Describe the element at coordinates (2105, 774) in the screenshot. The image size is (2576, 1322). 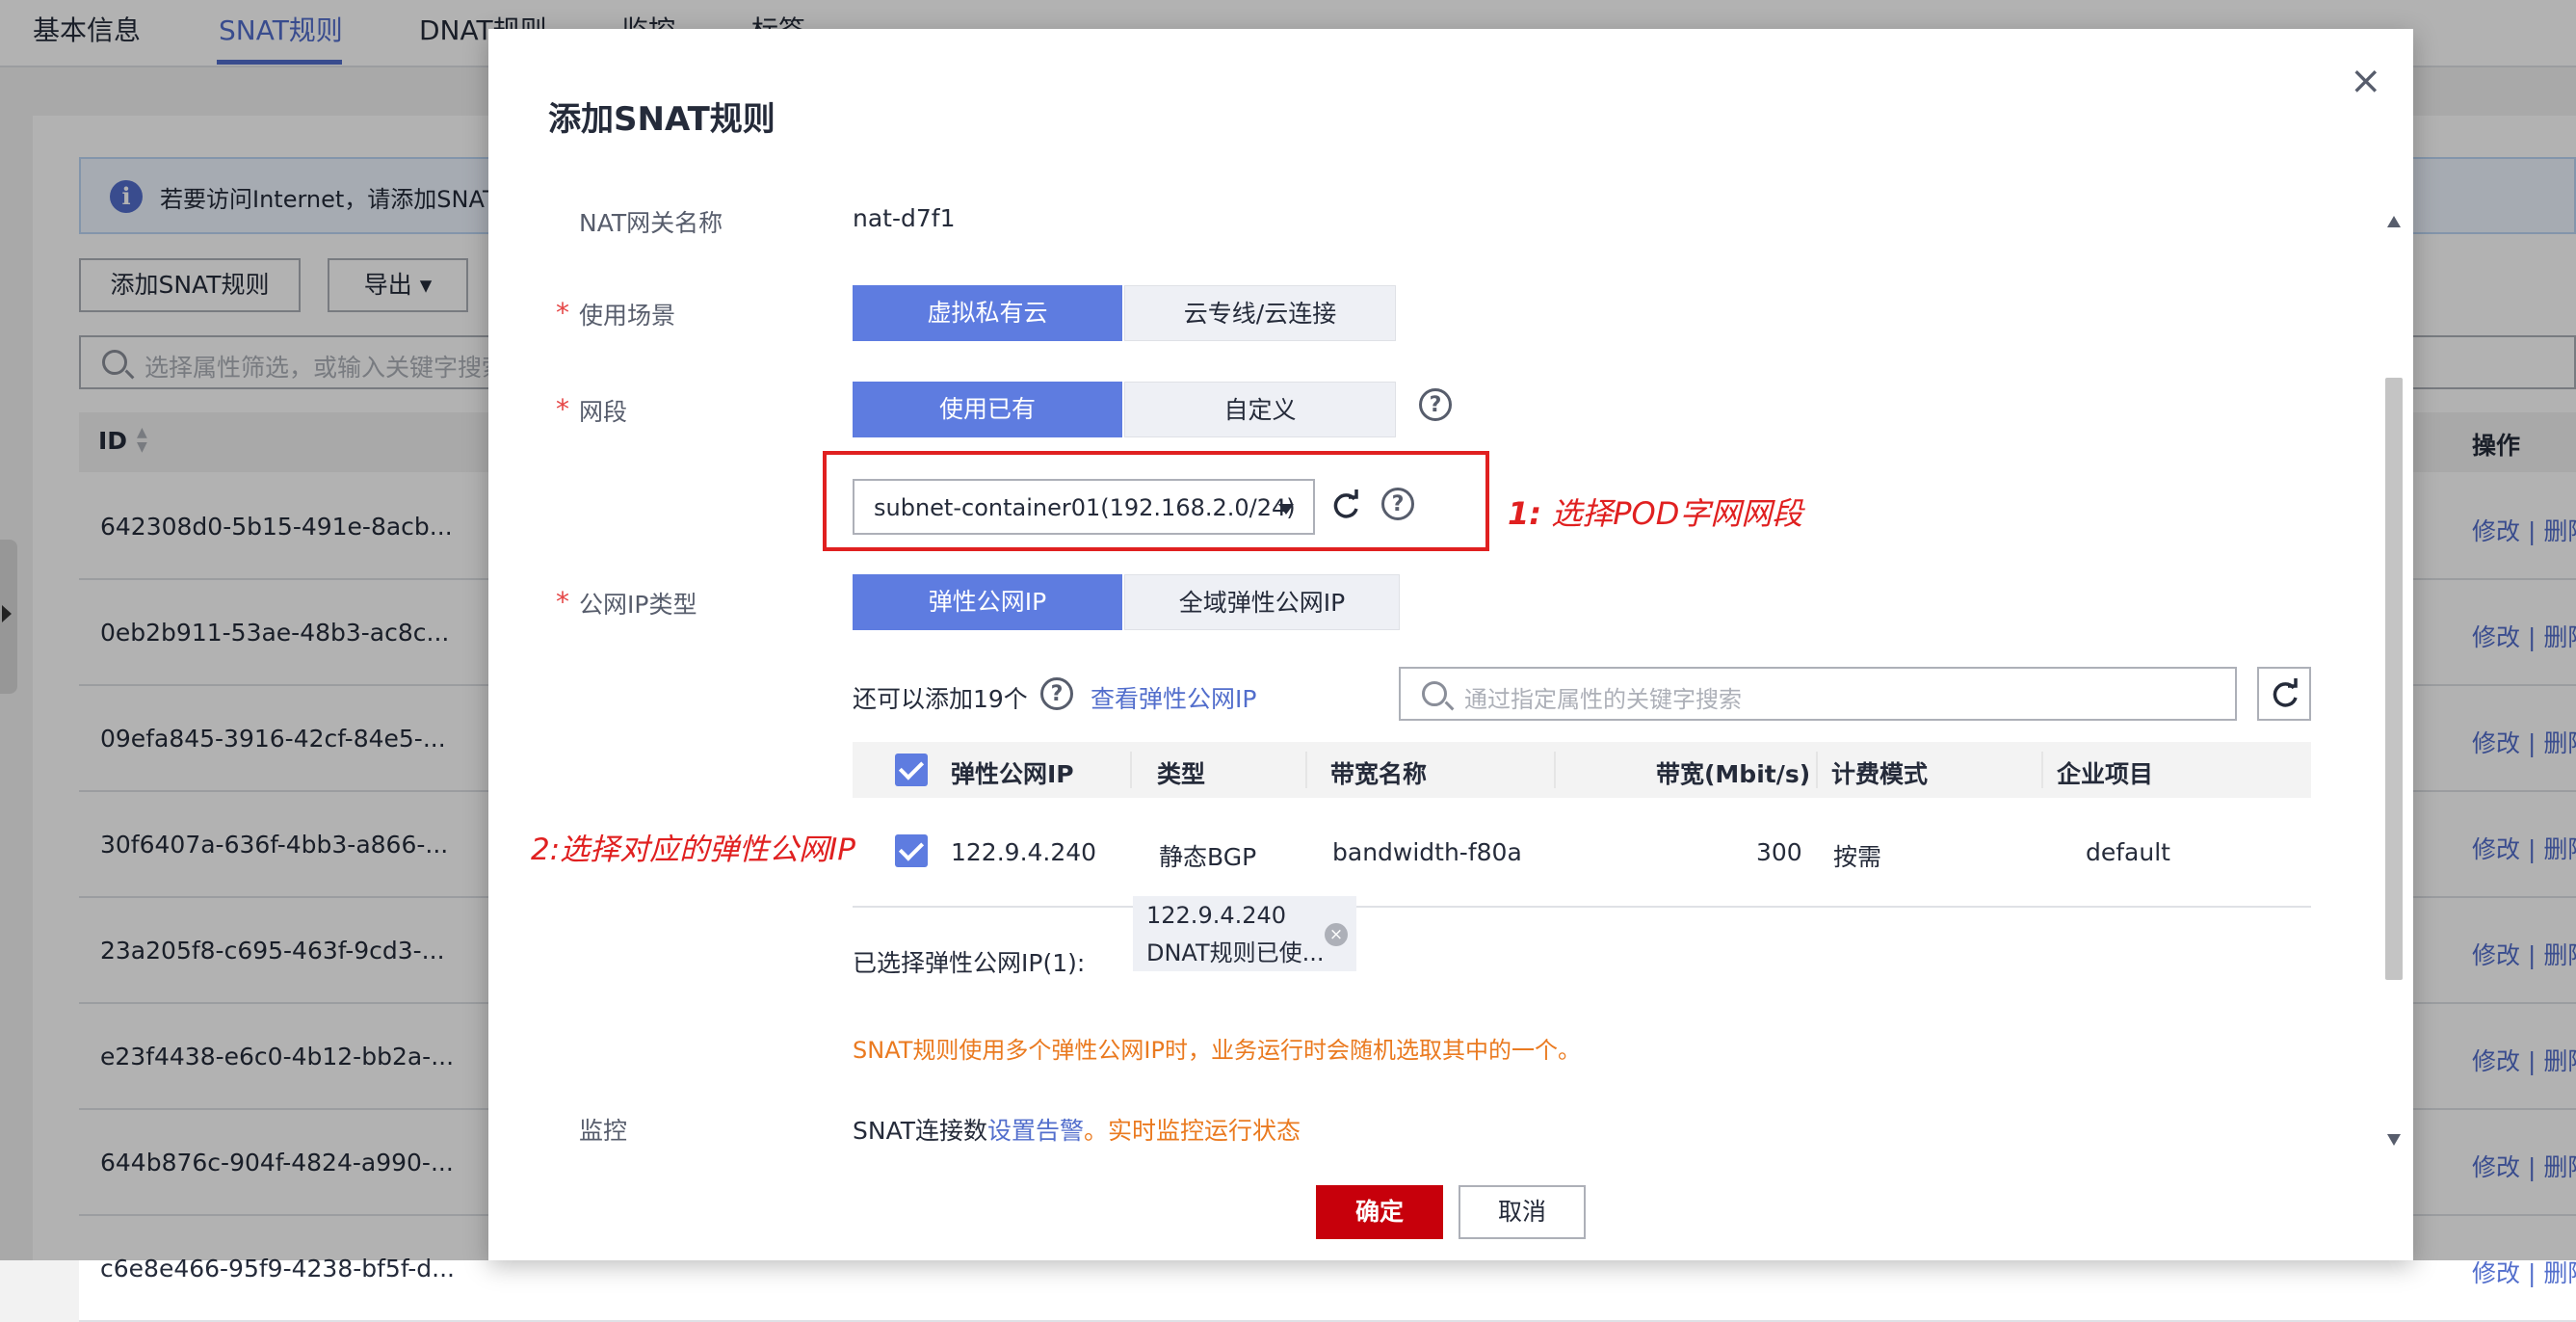
I see `column-project: 企业项目` at that location.